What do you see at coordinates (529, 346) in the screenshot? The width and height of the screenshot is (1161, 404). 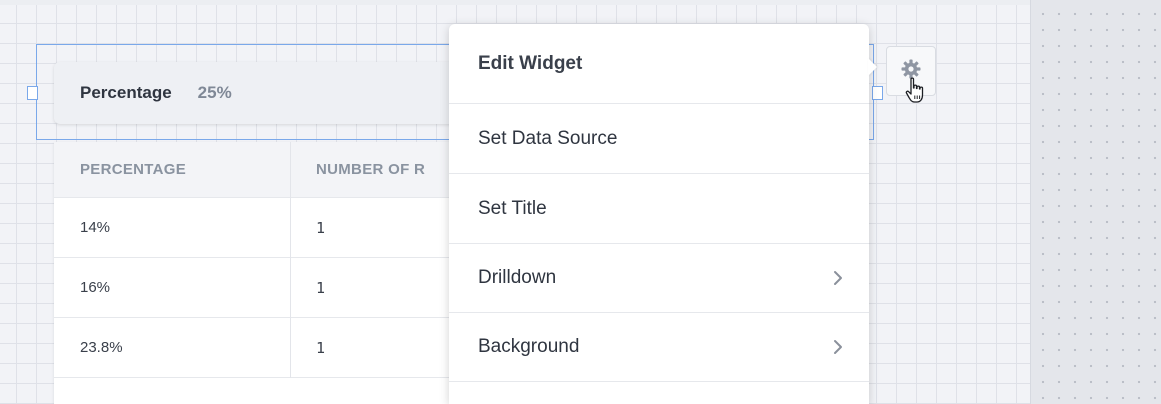 I see `menu-item-label: Background` at bounding box center [529, 346].